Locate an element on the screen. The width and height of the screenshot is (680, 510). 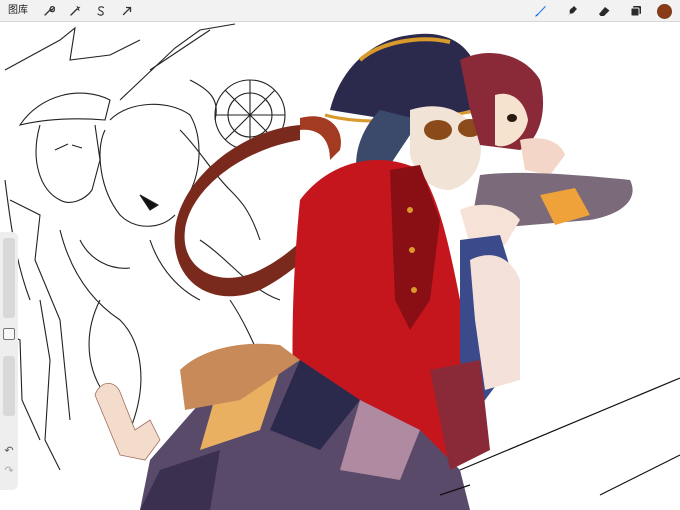
right-tool-group is located at coordinates (600, 11).